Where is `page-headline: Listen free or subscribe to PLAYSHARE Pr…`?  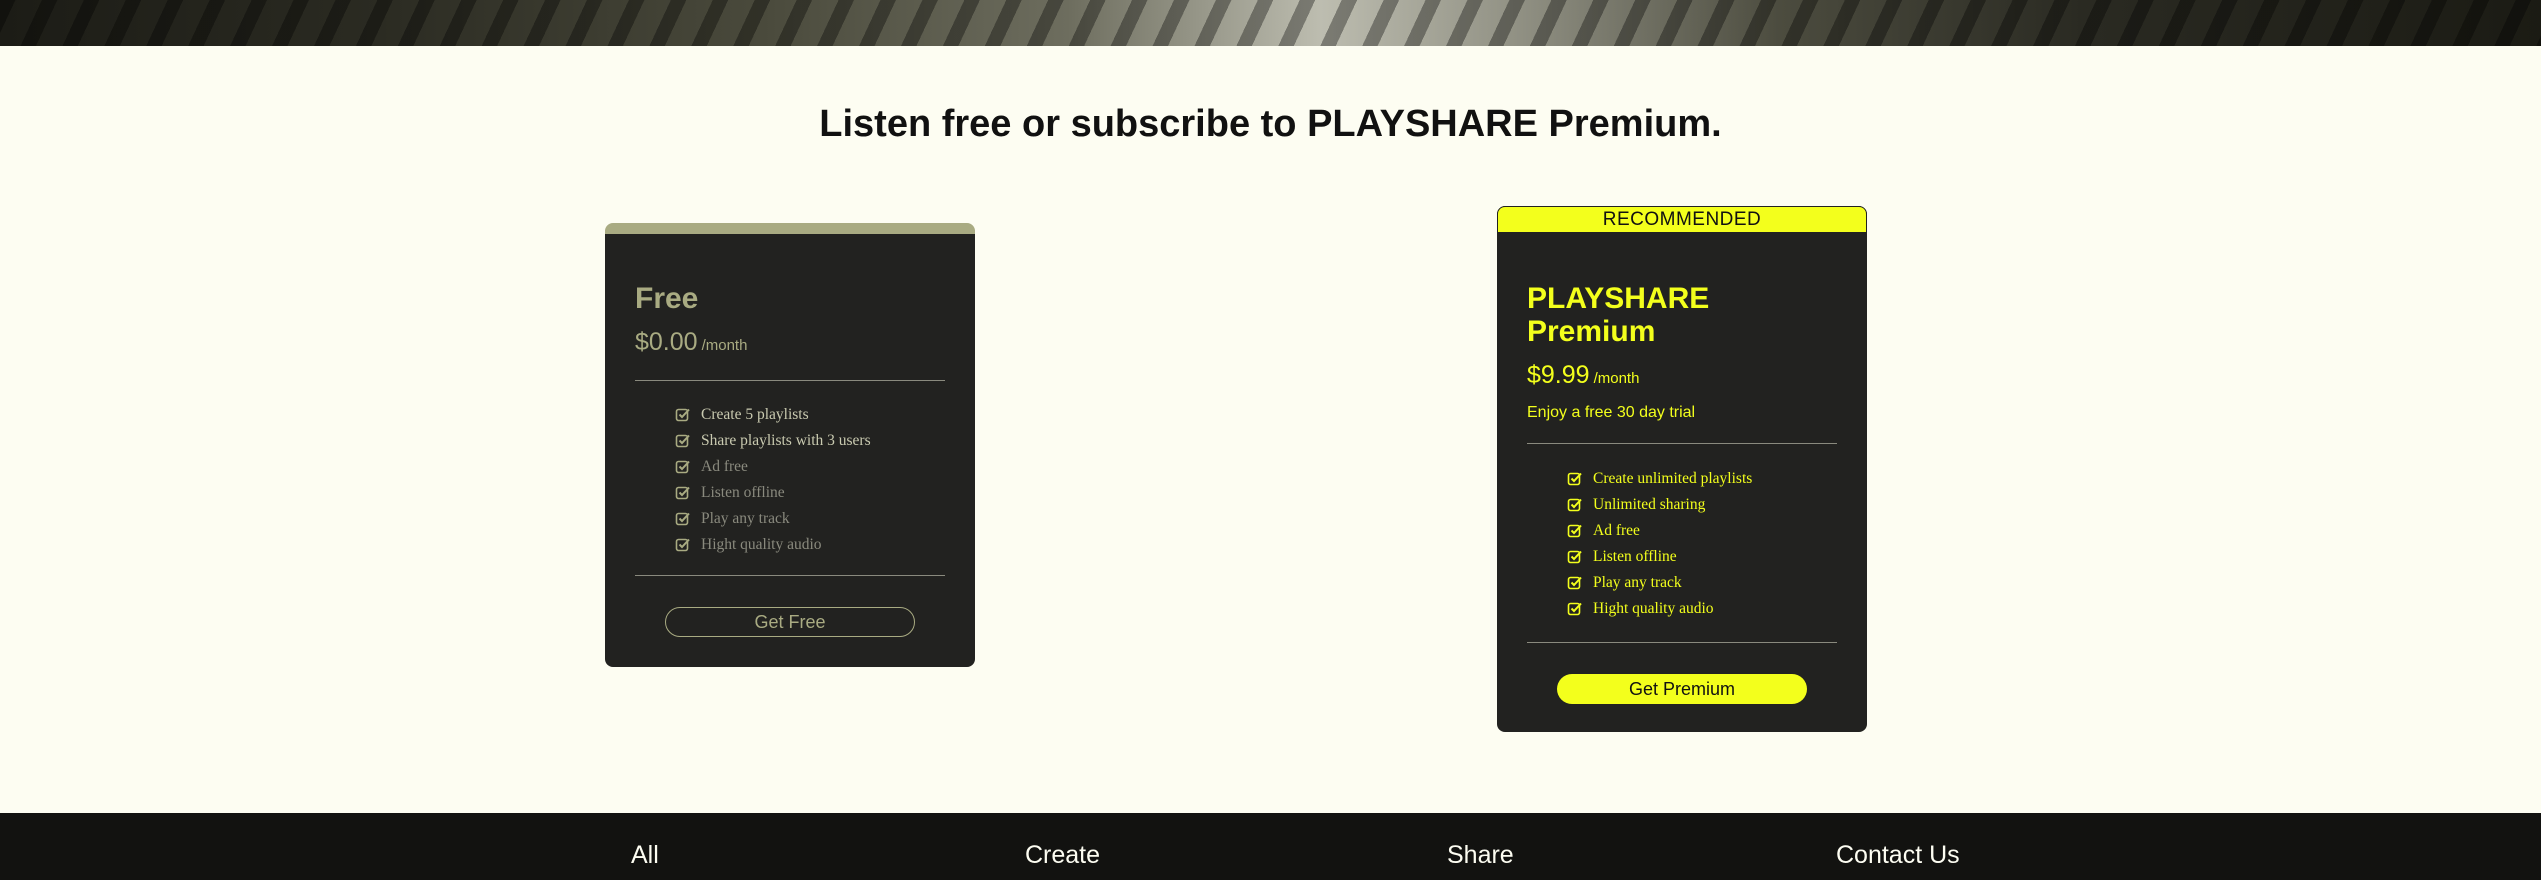
page-headline: Listen free or subscribe to PLAYSHARE Pr… is located at coordinates (1270, 124).